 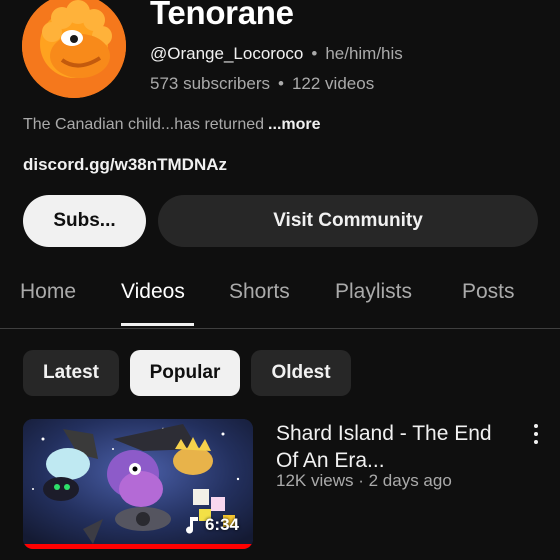 What do you see at coordinates (157, 324) in the screenshot?
I see `active-tab-indicator` at bounding box center [157, 324].